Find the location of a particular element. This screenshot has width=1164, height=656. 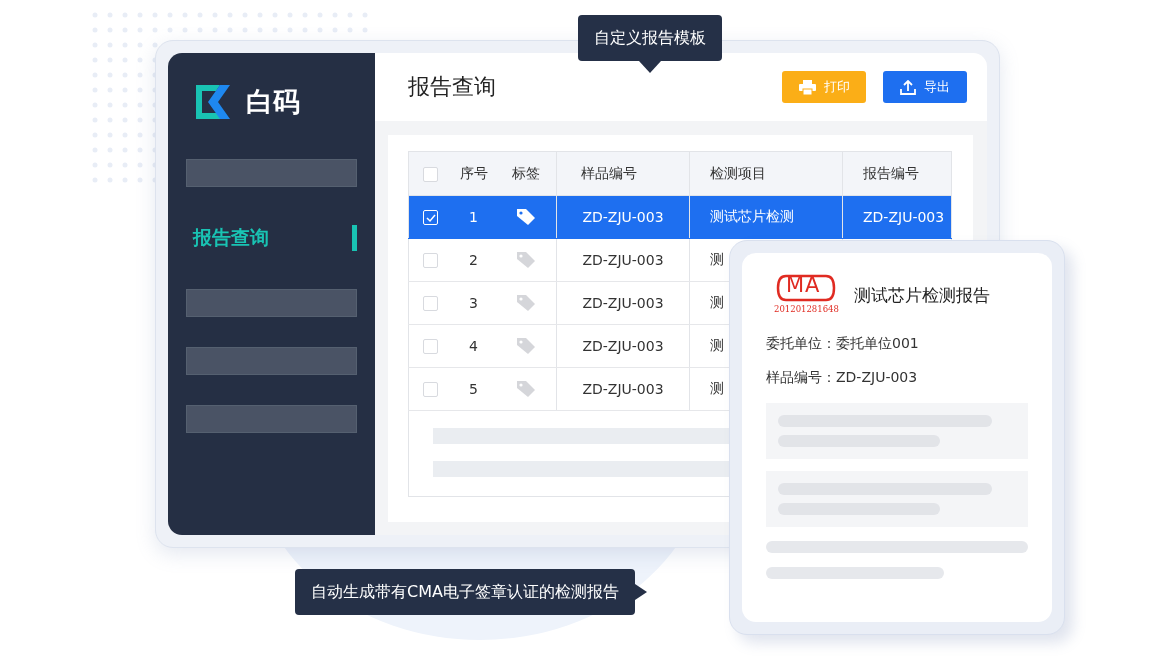

tooltip: 自动生成带有CMA电子签章认证的检测报告 is located at coordinates (465, 592).